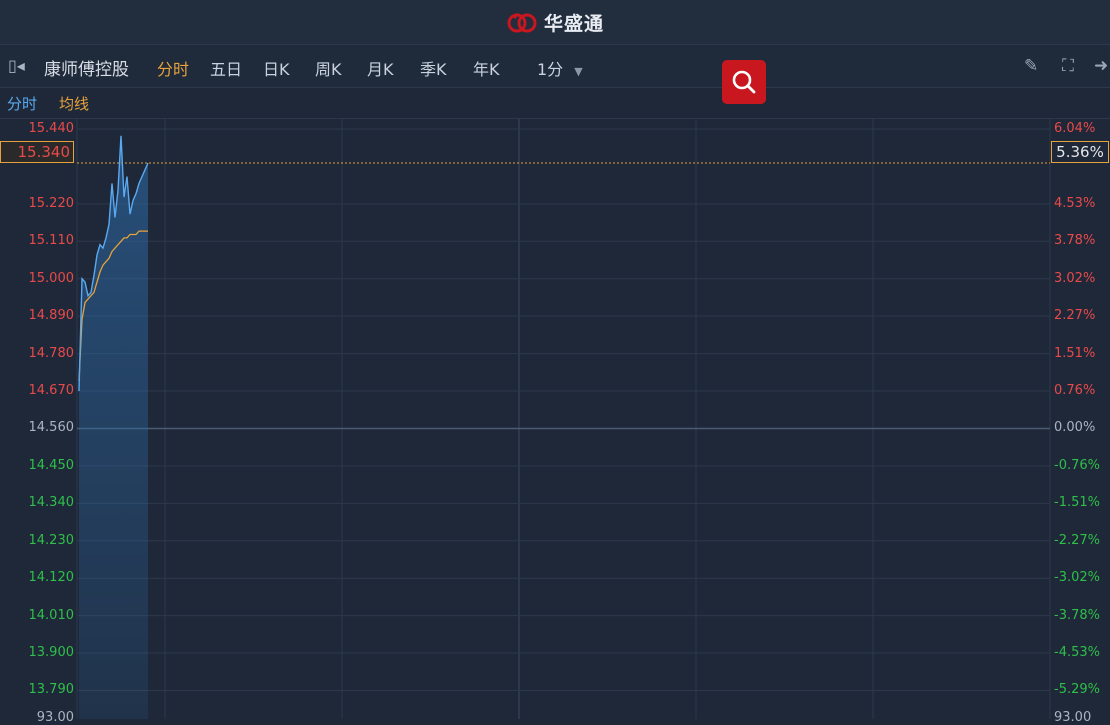 This screenshot has height=725, width=1110. What do you see at coordinates (1077, 465) in the screenshot?
I see `y-tick-pct: -0.76%` at bounding box center [1077, 465].